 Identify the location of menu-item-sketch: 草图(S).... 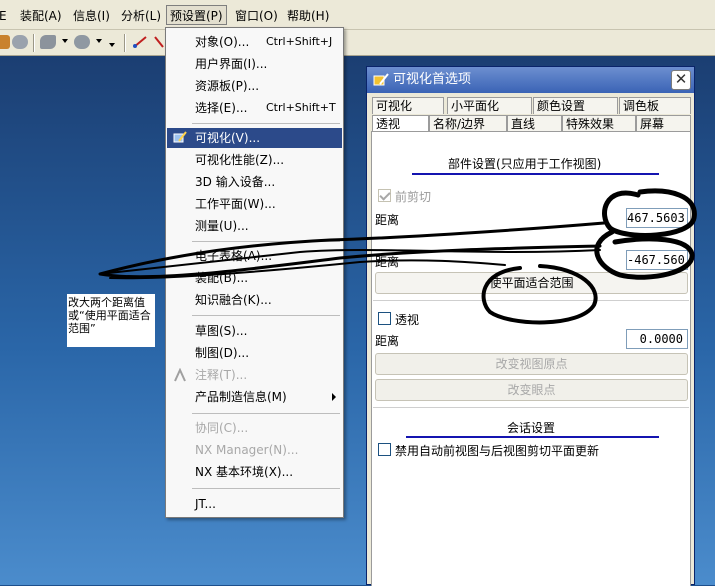
(254, 331).